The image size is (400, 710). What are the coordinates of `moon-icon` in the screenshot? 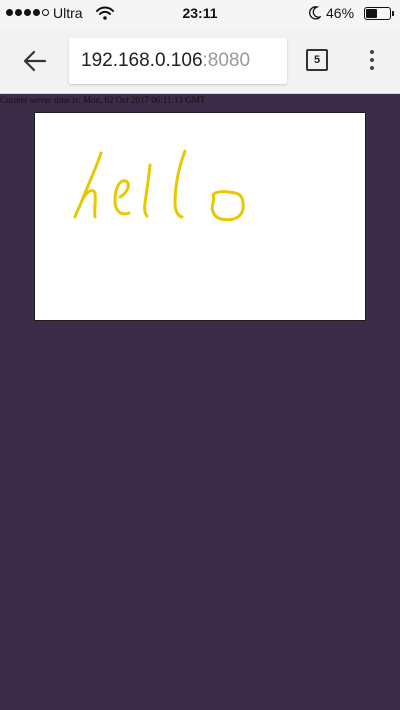 It's located at (315, 14).